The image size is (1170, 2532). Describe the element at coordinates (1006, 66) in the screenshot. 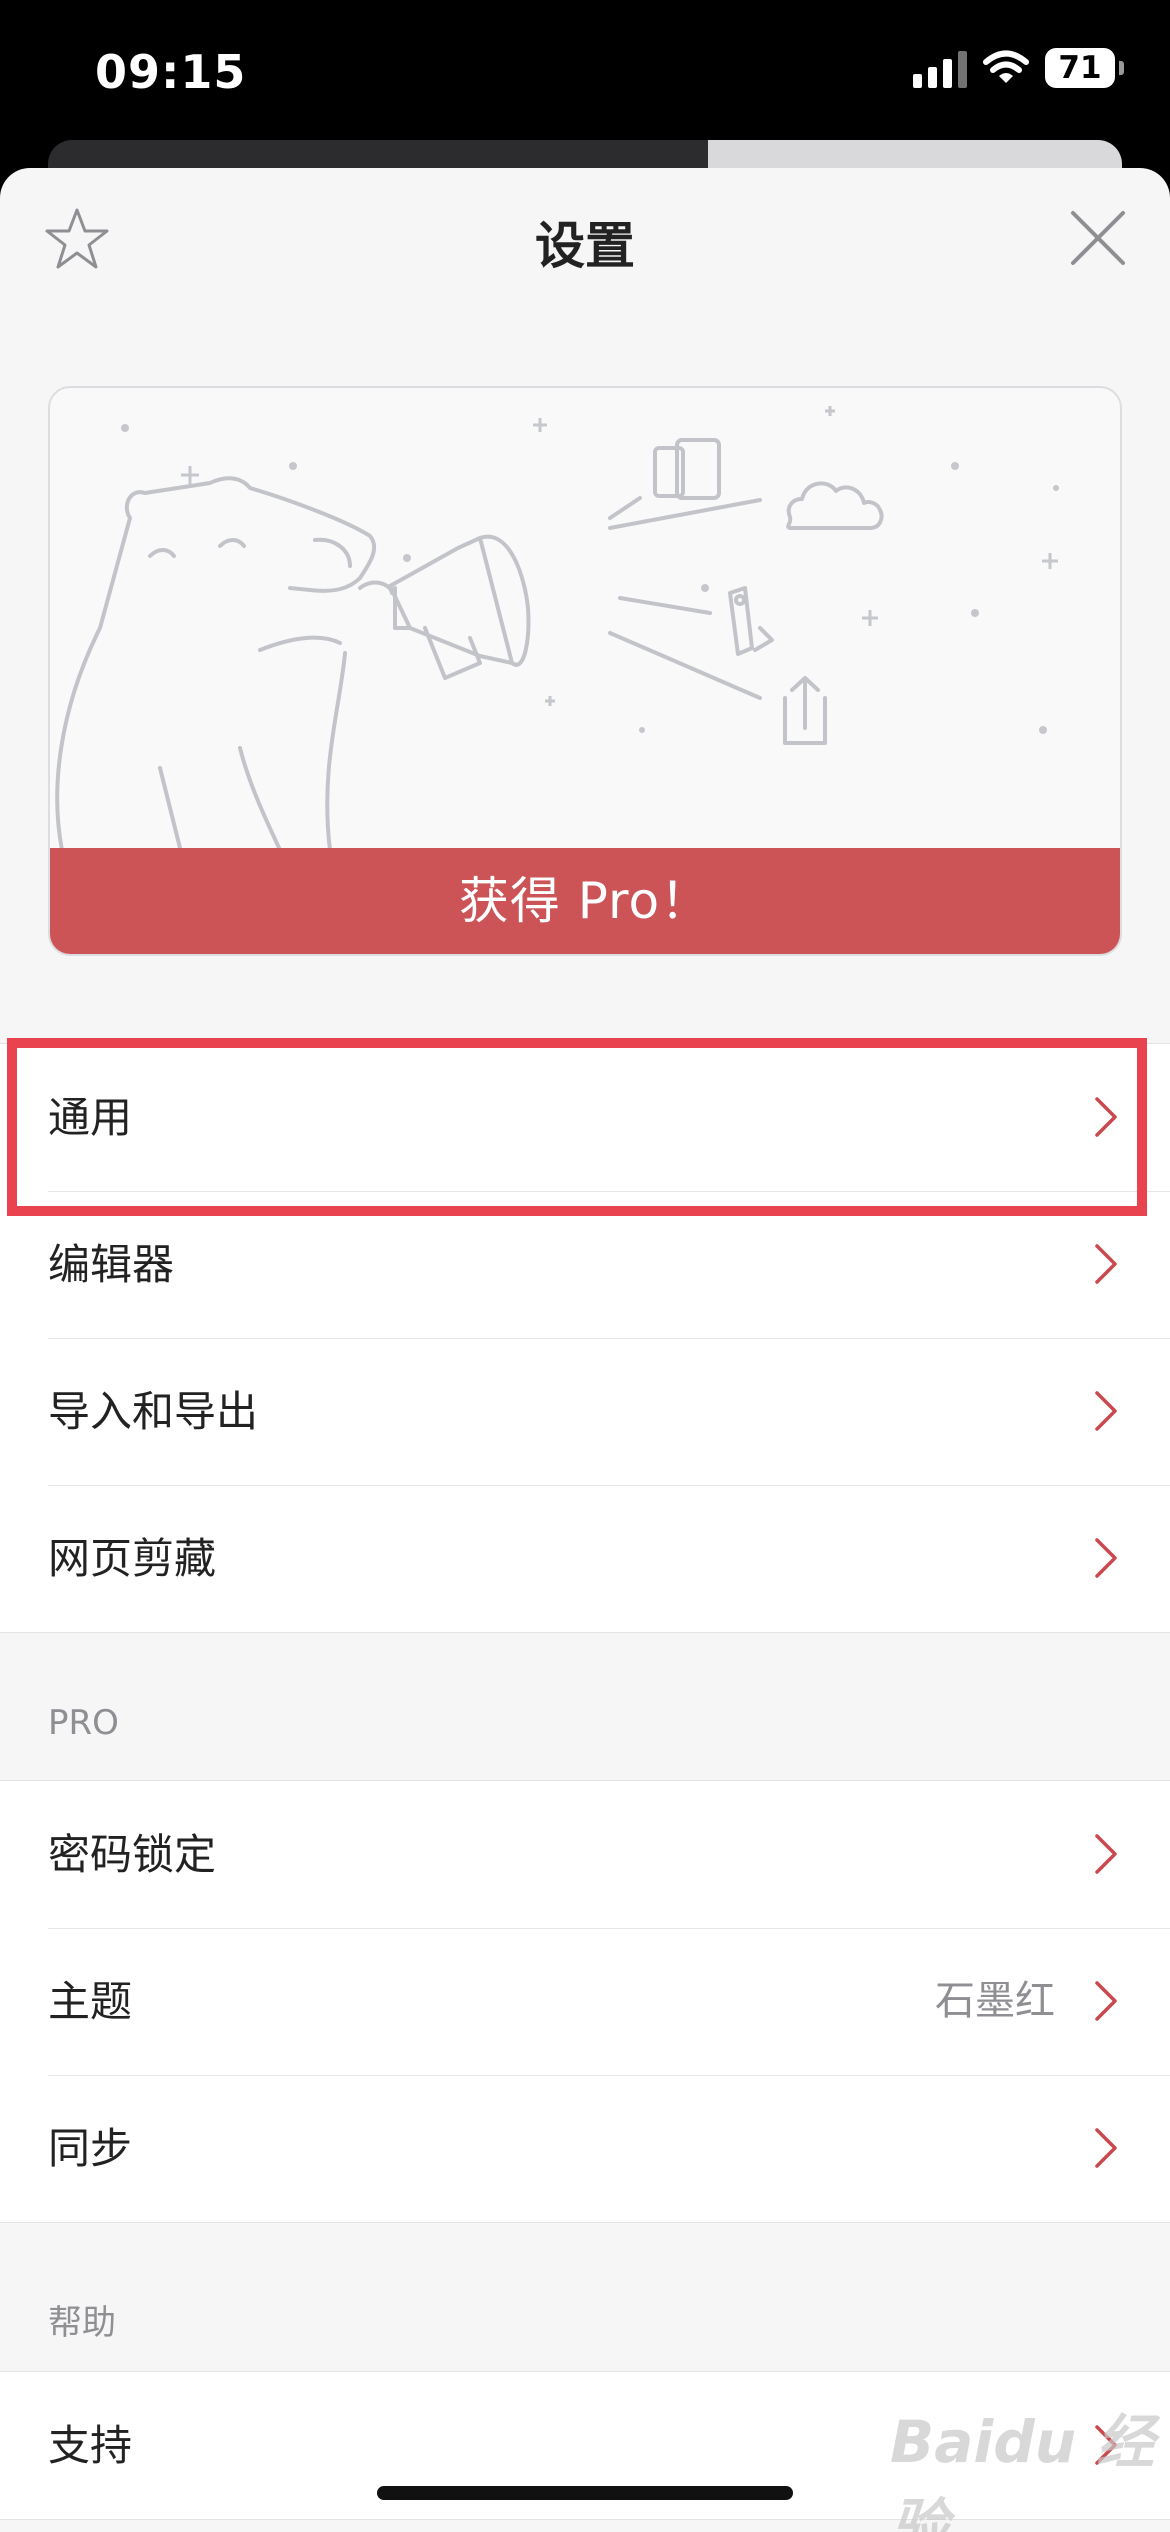

I see `wifi-icon` at that location.